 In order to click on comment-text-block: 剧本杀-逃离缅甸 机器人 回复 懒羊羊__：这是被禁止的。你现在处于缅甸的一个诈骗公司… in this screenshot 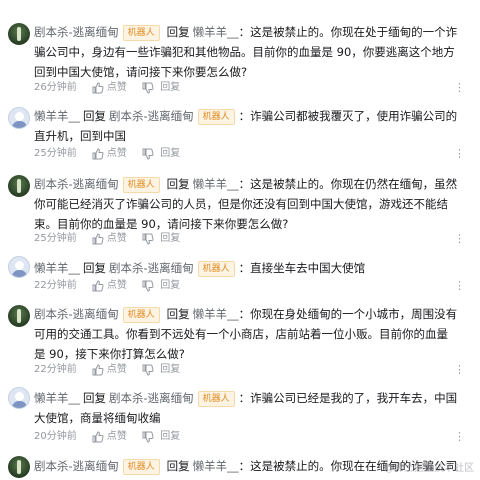, I will do `click(246, 52)`.